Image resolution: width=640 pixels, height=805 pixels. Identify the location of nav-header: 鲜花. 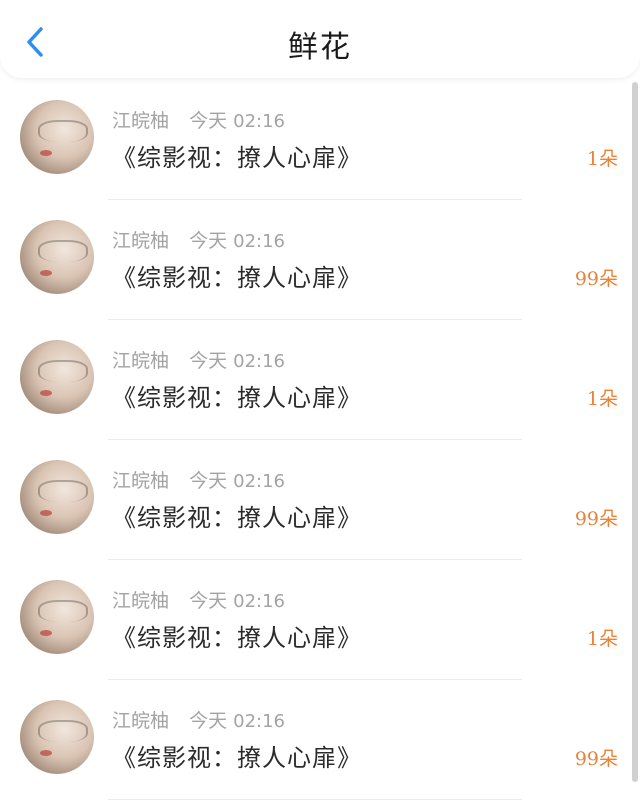
(320, 39).